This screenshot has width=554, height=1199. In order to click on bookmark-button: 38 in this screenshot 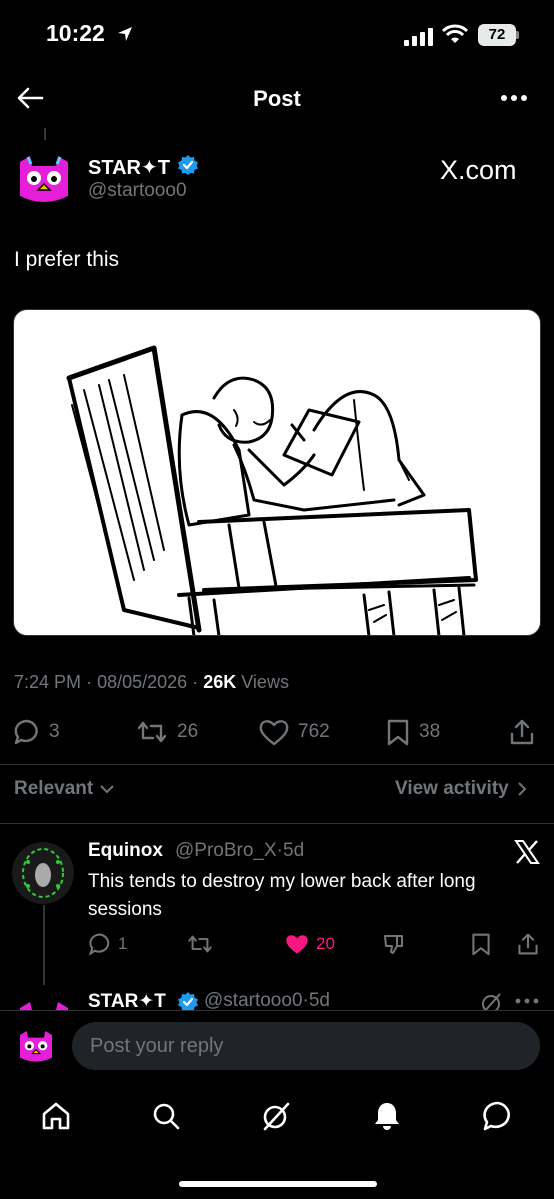, I will do `click(412, 732)`.